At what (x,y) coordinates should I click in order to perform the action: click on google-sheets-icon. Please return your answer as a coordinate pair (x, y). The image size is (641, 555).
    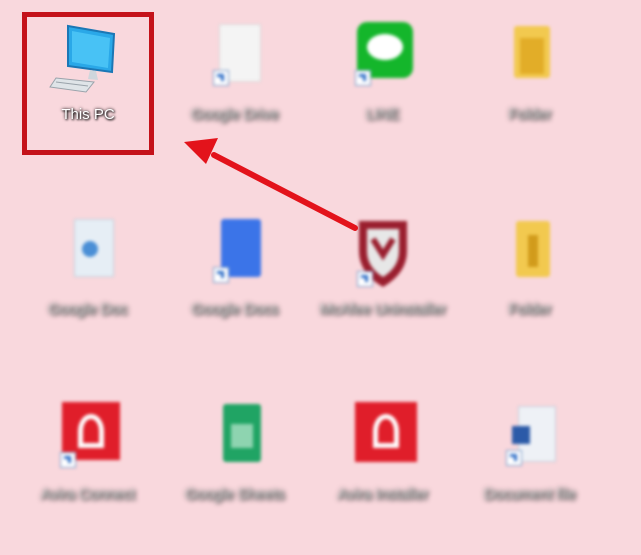
    Looking at the image, I should click on (235, 440).